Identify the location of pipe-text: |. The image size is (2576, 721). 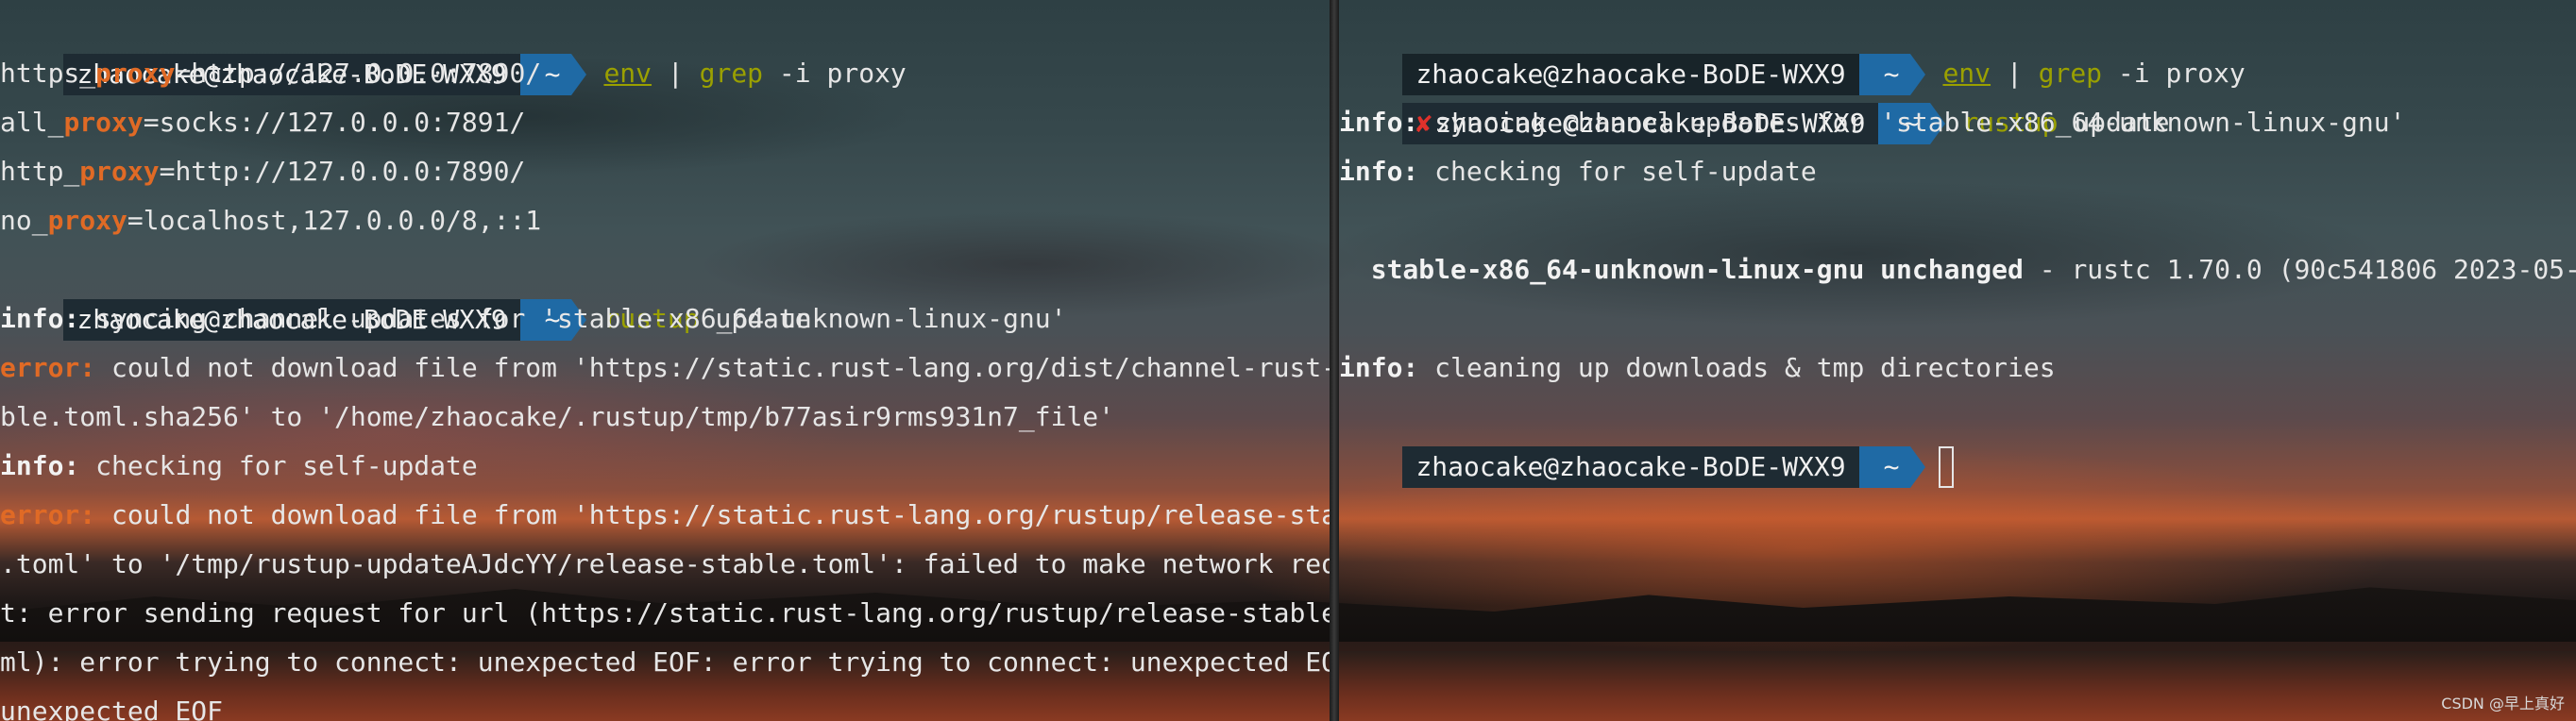
(676, 73).